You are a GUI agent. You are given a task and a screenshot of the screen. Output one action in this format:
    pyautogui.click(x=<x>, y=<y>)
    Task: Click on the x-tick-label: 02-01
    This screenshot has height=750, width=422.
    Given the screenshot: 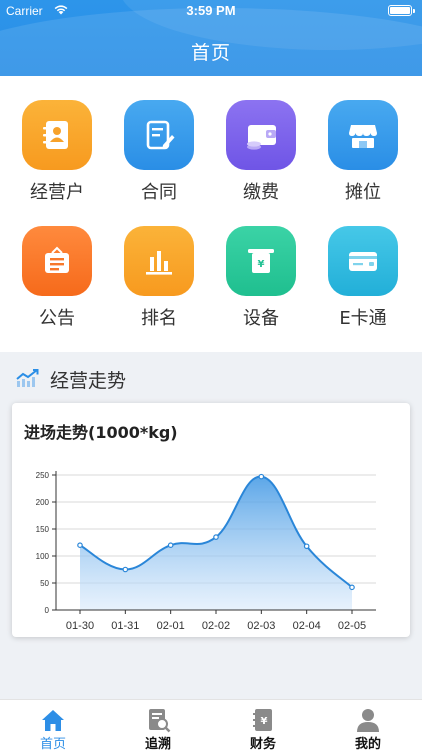 What is the action you would take?
    pyautogui.click(x=171, y=626)
    